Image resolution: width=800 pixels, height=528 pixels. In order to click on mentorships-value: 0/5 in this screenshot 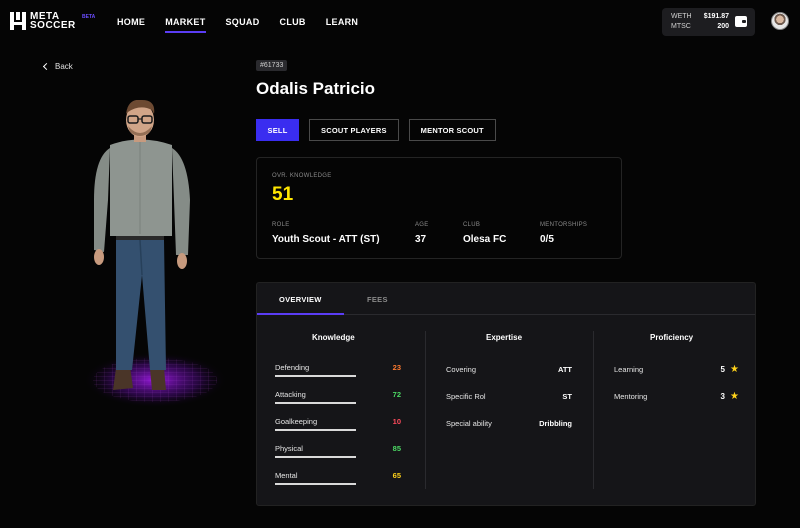, I will do `click(547, 239)`.